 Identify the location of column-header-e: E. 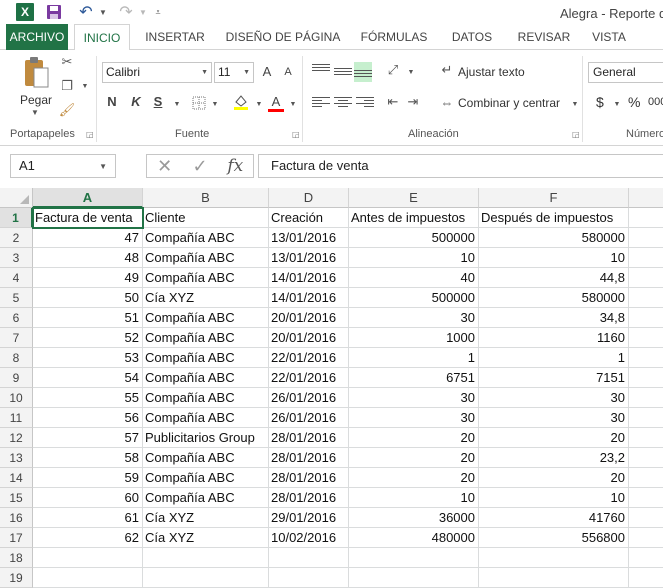
(414, 198).